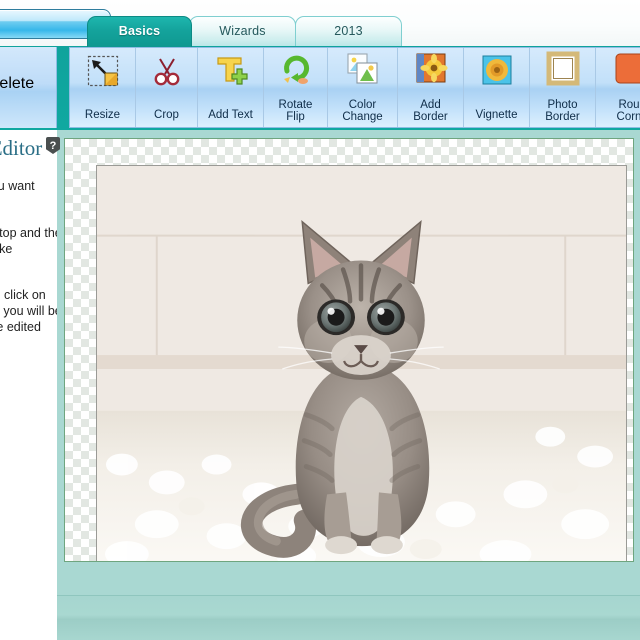 This screenshot has height=640, width=640. Describe the element at coordinates (625, 69) in the screenshot. I see `round-corners-icon` at that location.